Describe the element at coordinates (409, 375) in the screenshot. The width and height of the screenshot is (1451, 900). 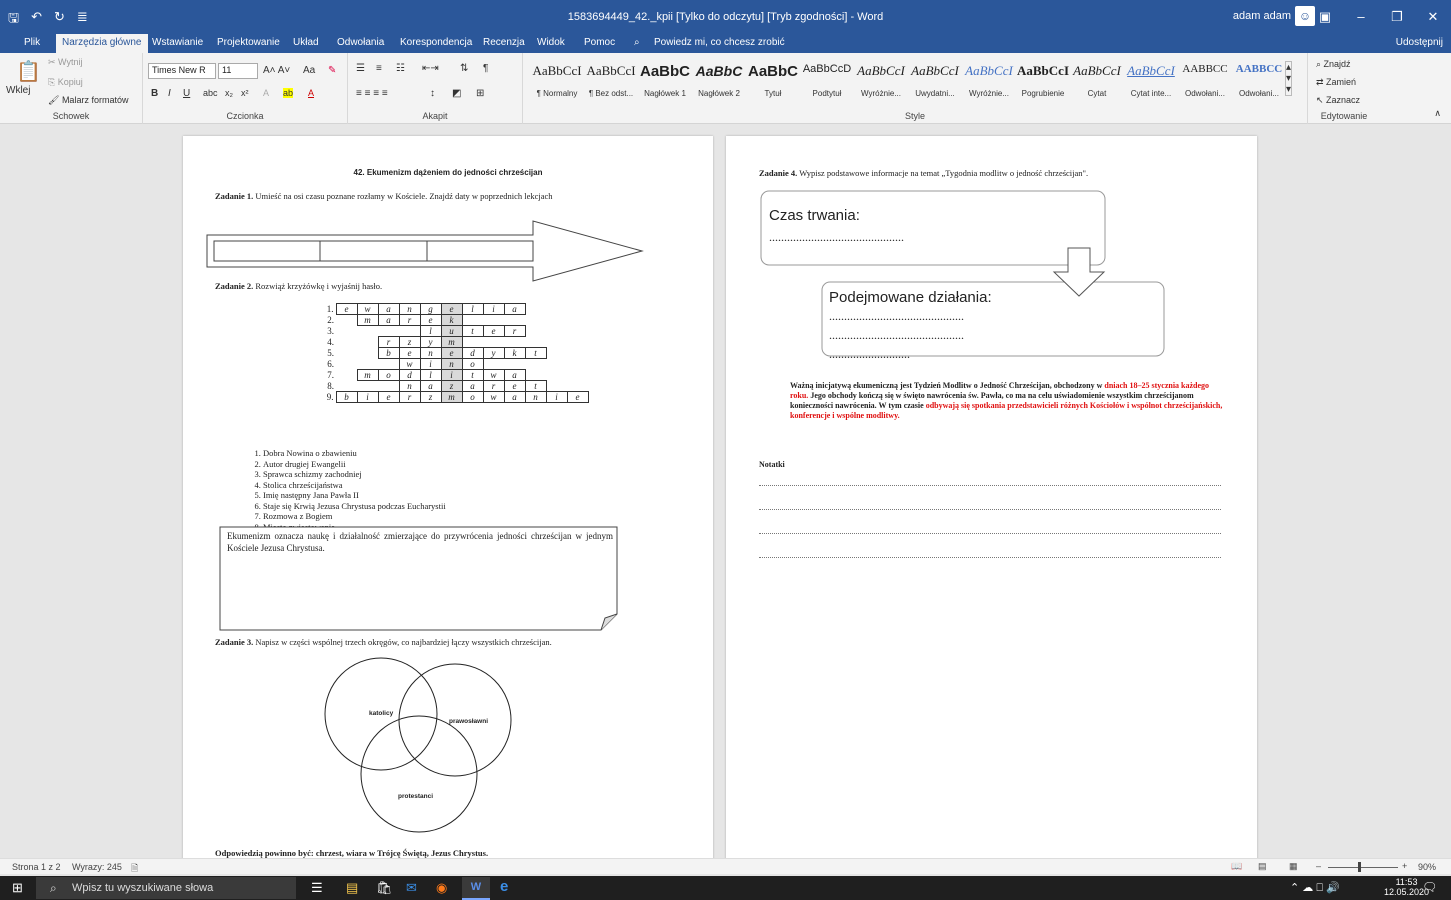
I see `crossword-cell: d` at that location.